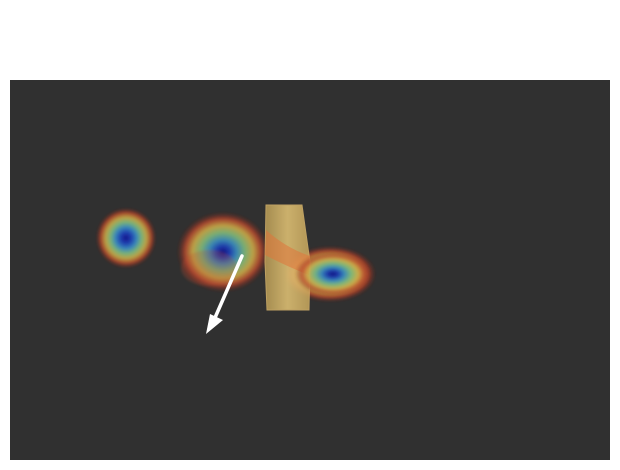  What do you see at coordinates (126, 238) in the screenshot?
I see `heat-spot-left` at bounding box center [126, 238].